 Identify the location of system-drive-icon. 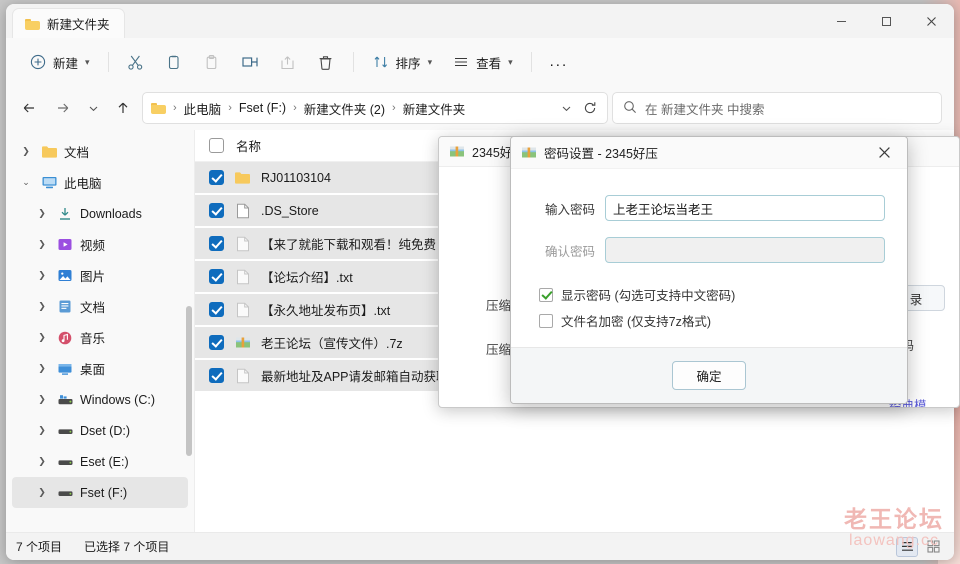
(65, 400).